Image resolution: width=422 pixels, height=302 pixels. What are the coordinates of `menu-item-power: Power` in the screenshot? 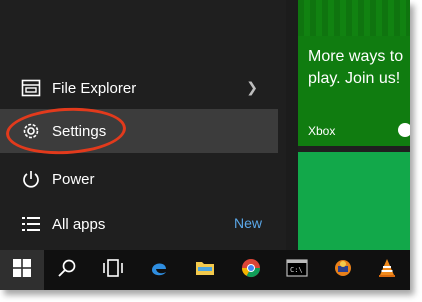 It's located at (139, 179).